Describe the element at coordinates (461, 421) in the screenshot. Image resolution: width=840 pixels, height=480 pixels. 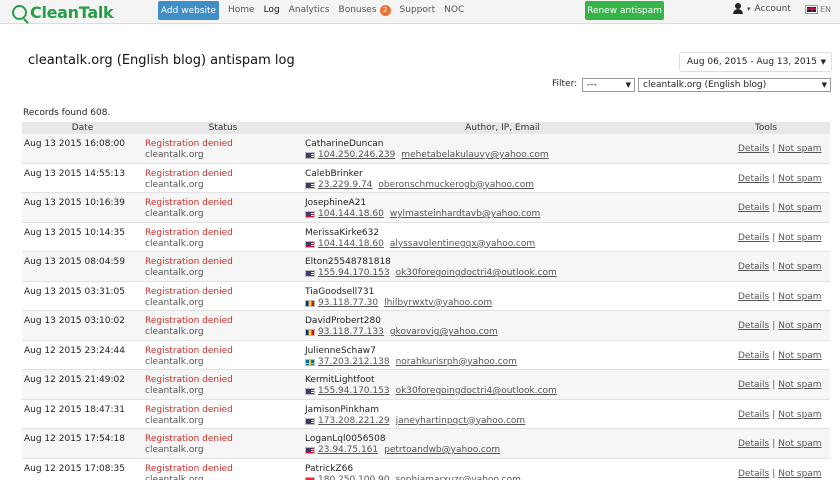
I see `email-link: janeyhartinpqct@yahoo.com` at that location.